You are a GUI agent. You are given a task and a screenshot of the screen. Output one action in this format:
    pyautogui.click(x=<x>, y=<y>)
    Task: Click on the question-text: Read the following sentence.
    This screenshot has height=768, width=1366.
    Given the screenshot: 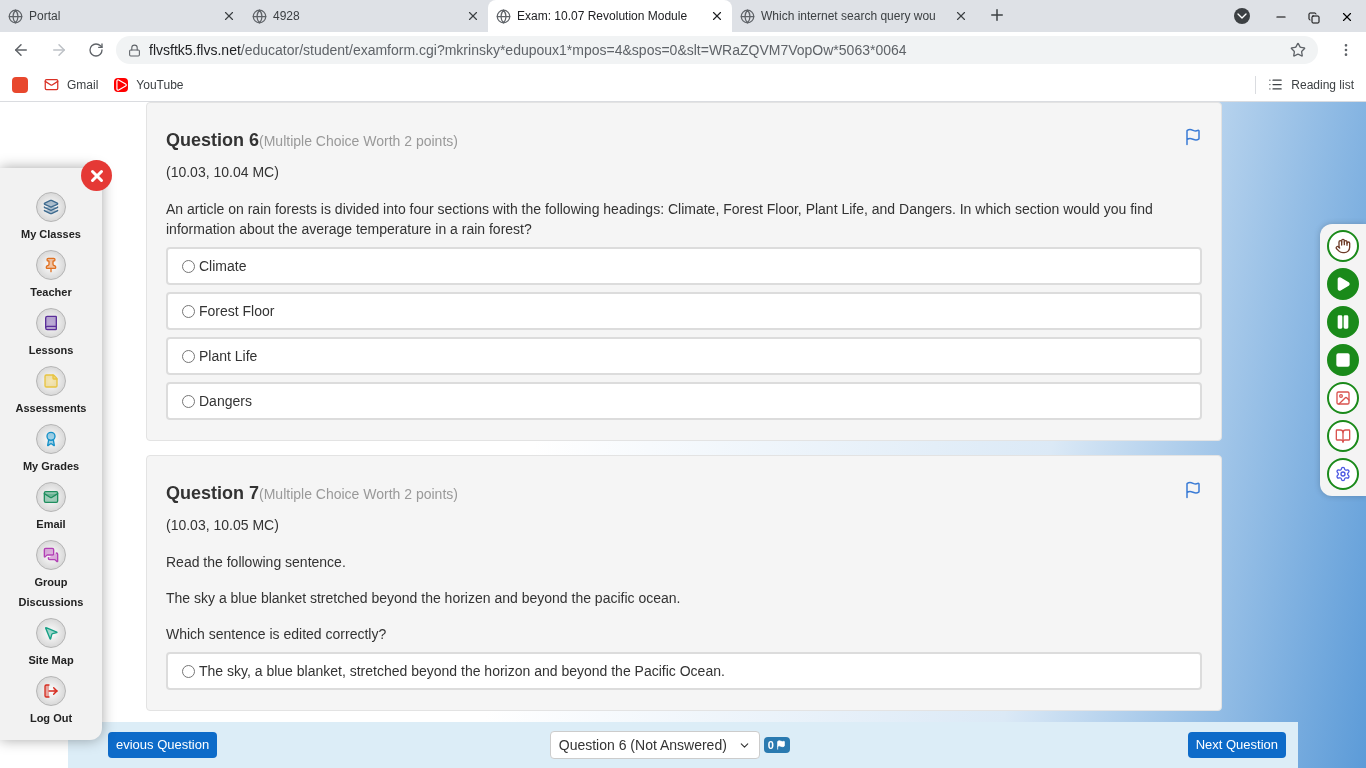 What is the action you would take?
    pyautogui.click(x=256, y=562)
    